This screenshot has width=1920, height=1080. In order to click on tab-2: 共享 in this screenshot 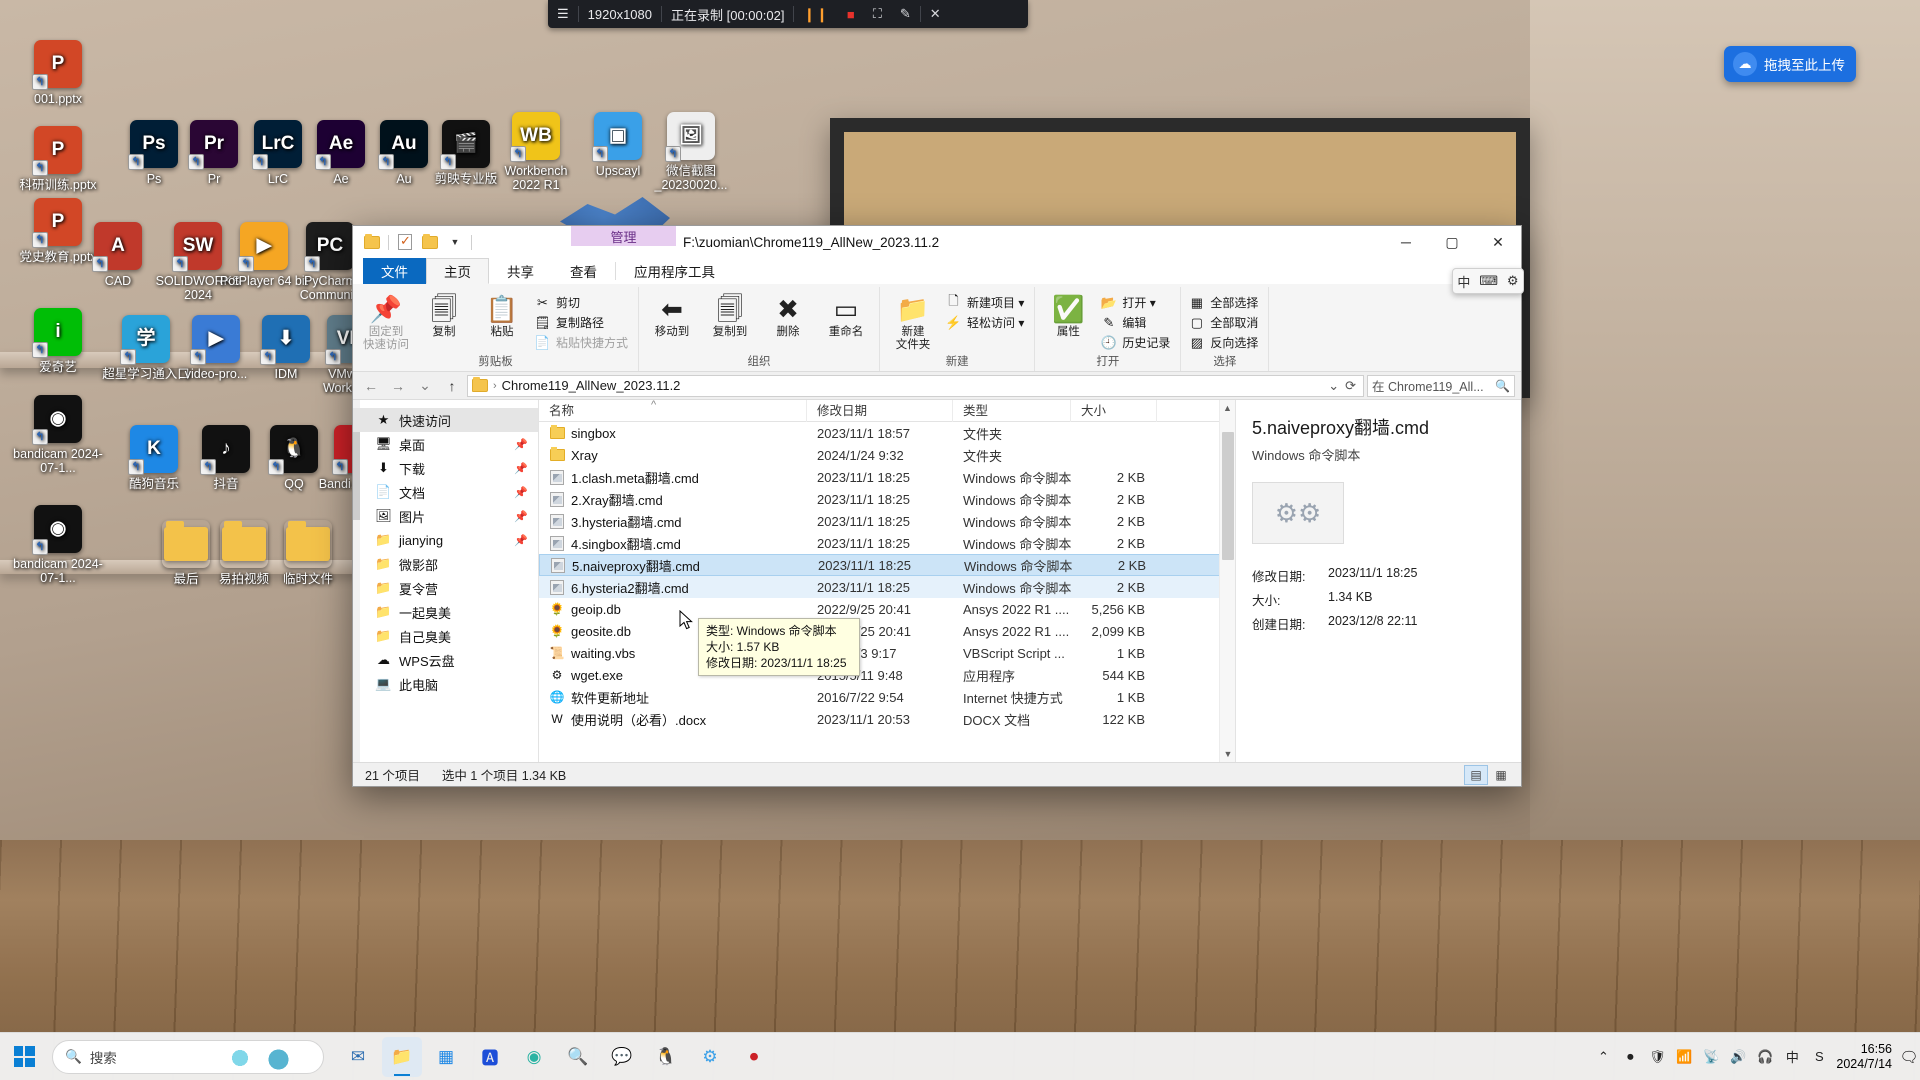, I will do `click(520, 271)`.